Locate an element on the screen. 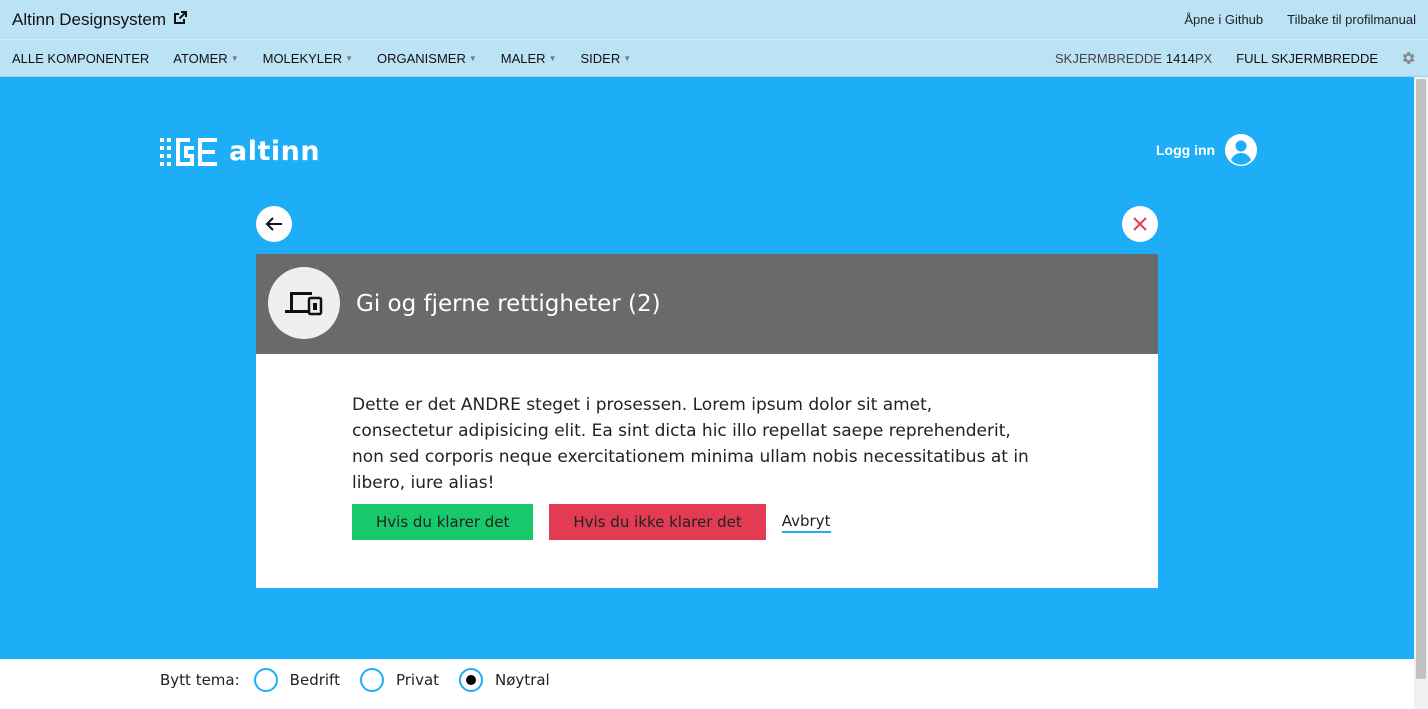  full-width-button: FULL SKJERMBREDDE is located at coordinates (1307, 58).